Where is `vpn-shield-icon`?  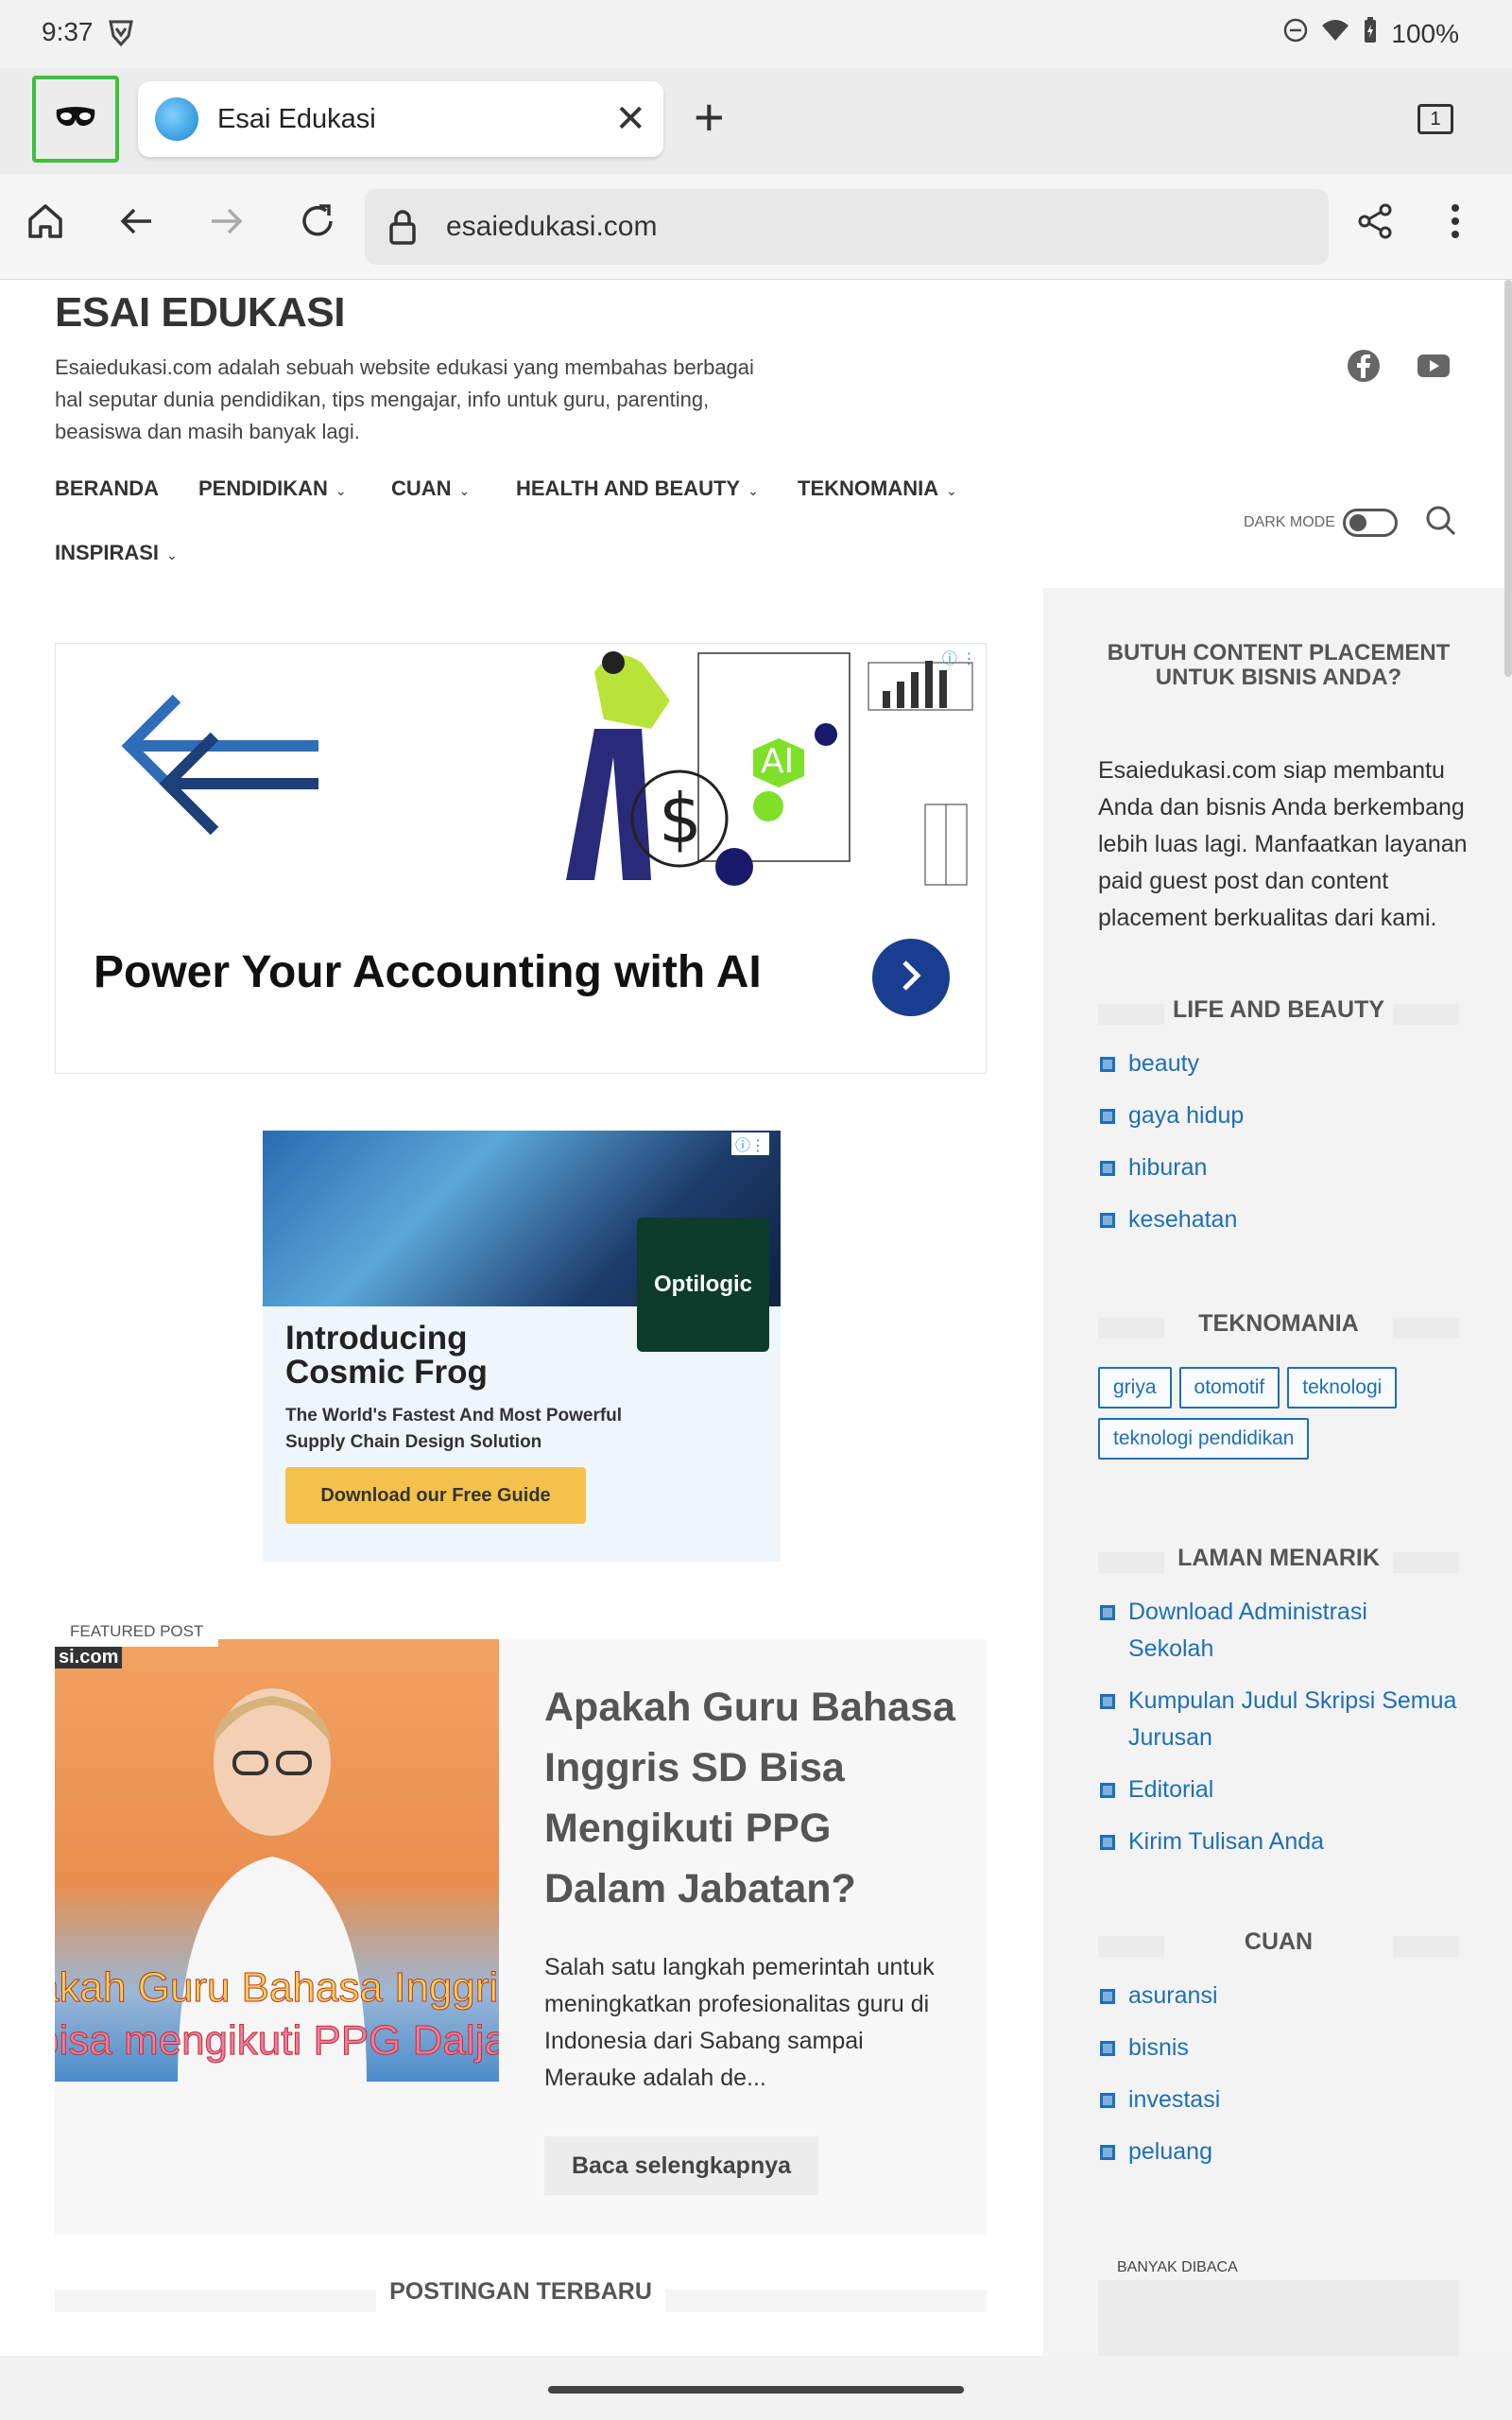 vpn-shield-icon is located at coordinates (121, 35).